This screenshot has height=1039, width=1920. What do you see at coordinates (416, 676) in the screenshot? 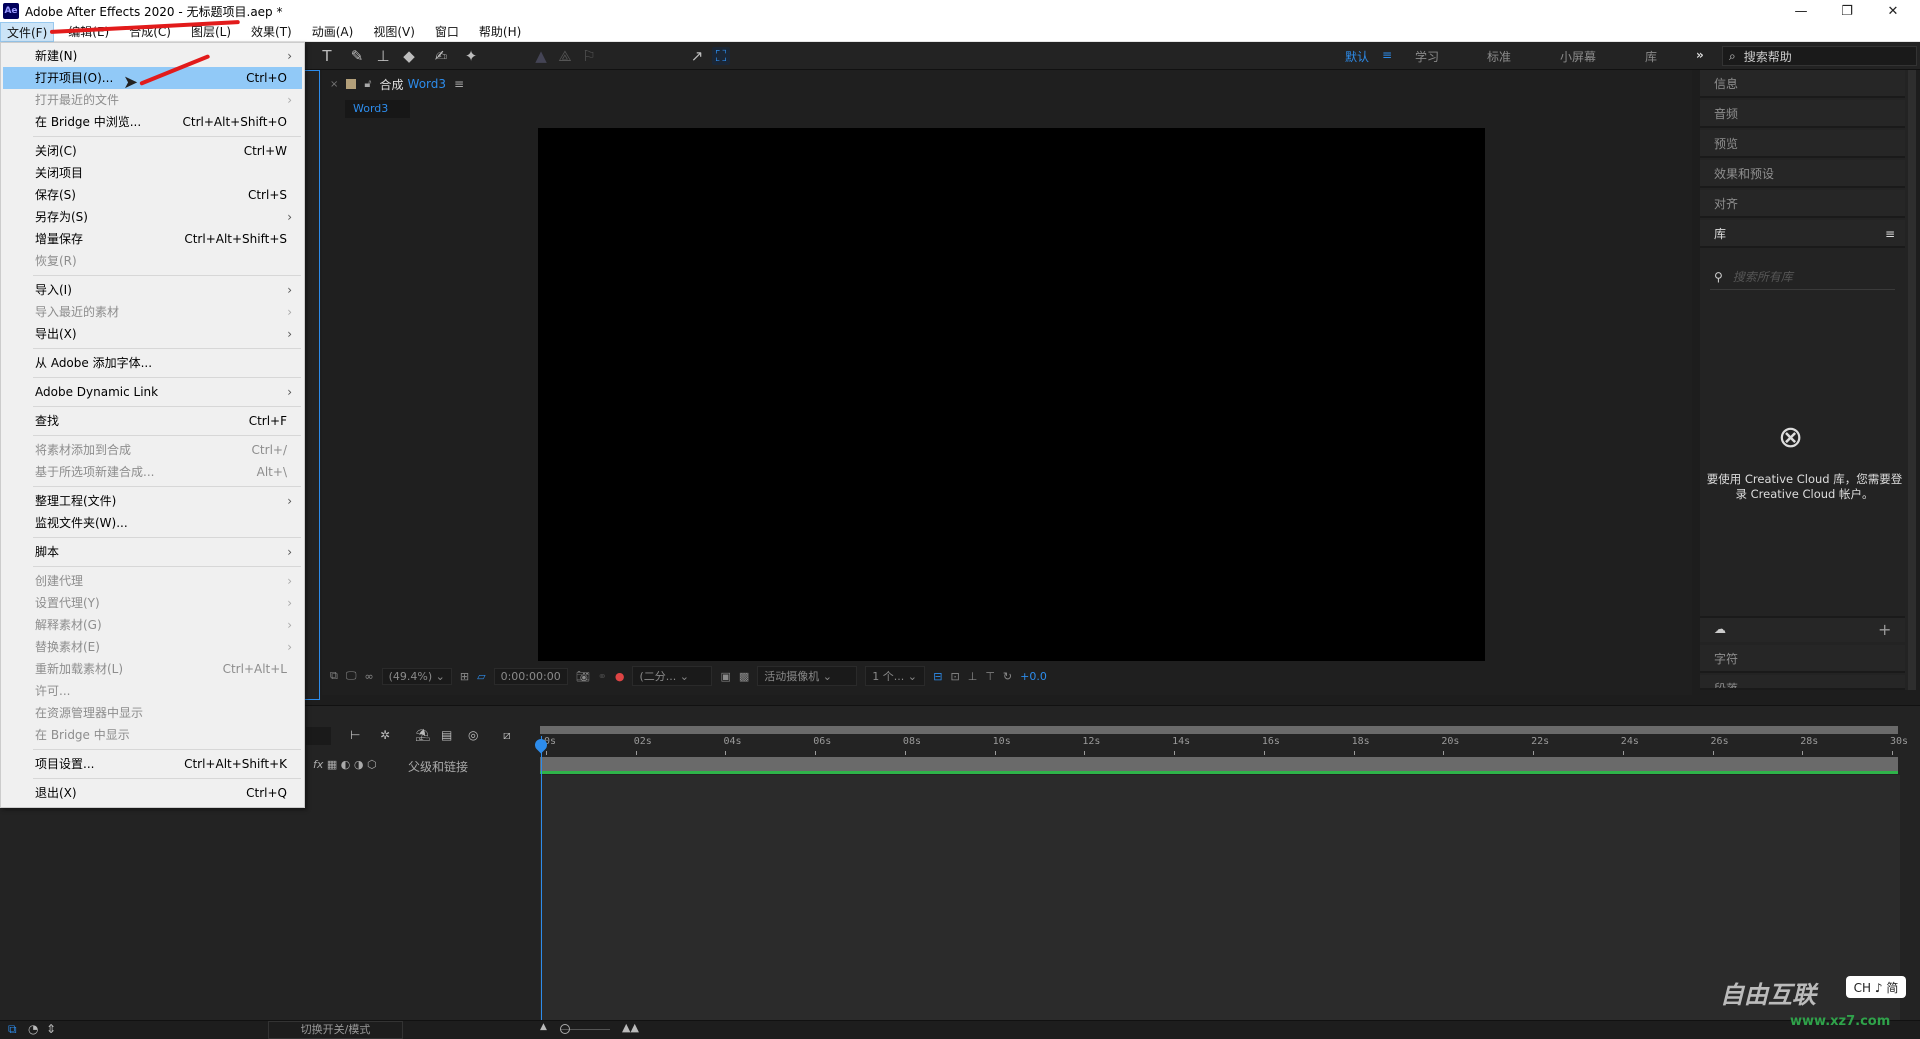
I see `zoom-dropdown: (49.4%) ⌄` at bounding box center [416, 676].